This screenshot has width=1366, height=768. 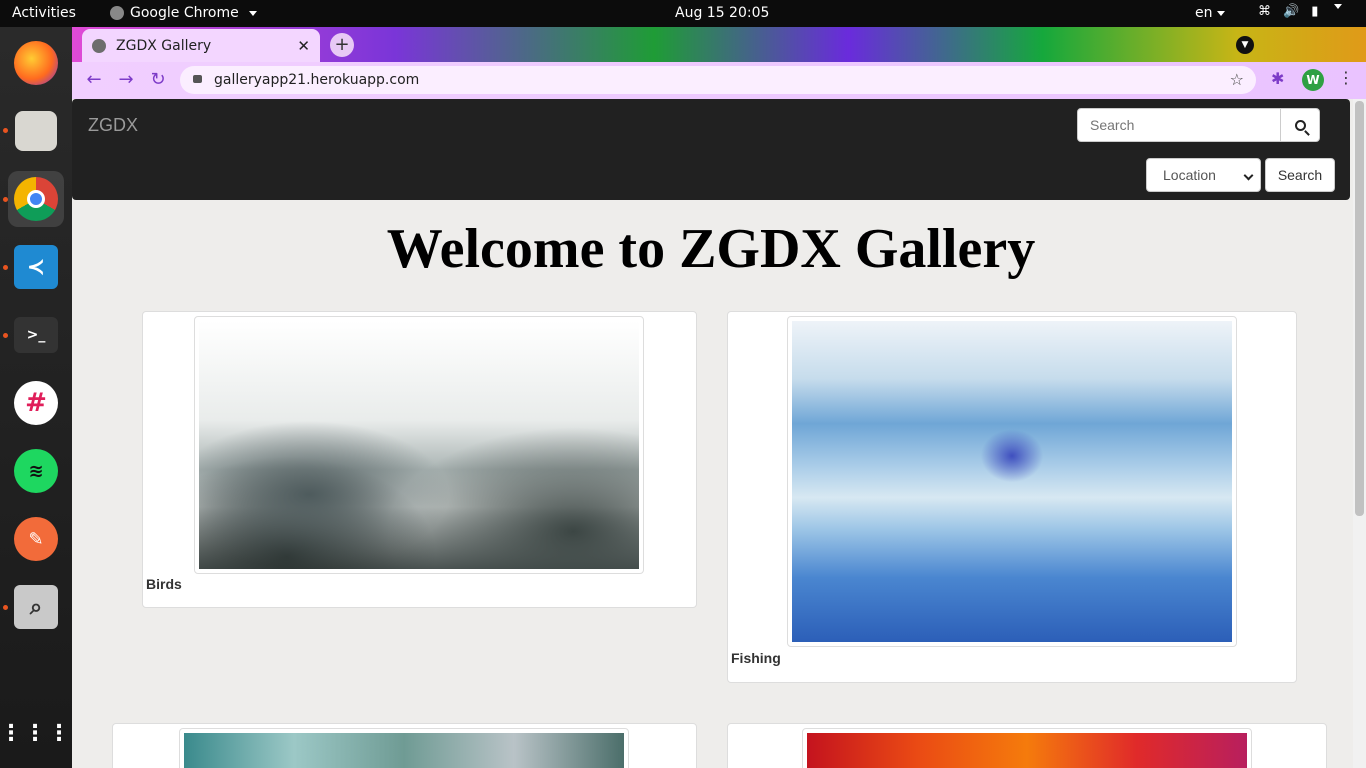 What do you see at coordinates (303, 46) in the screenshot?
I see `close-tab-icon: ✕` at bounding box center [303, 46].